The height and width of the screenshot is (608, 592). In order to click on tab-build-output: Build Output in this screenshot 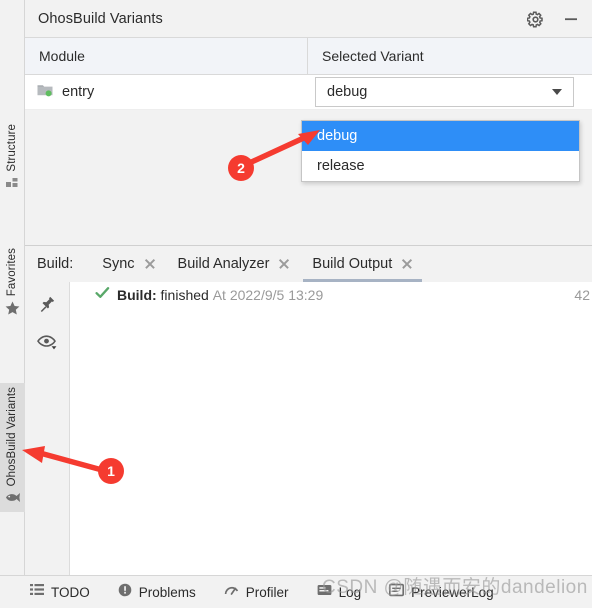, I will do `click(362, 264)`.